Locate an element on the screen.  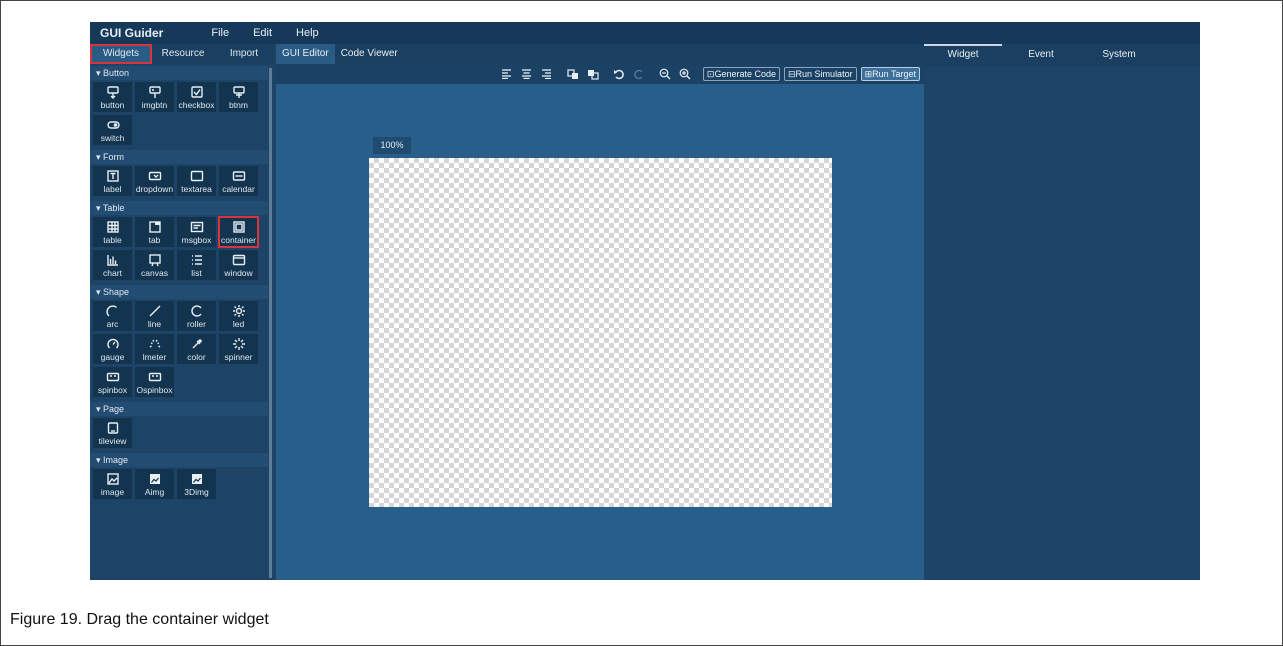
widget-canvas-button: canvas is located at coordinates (154, 265).